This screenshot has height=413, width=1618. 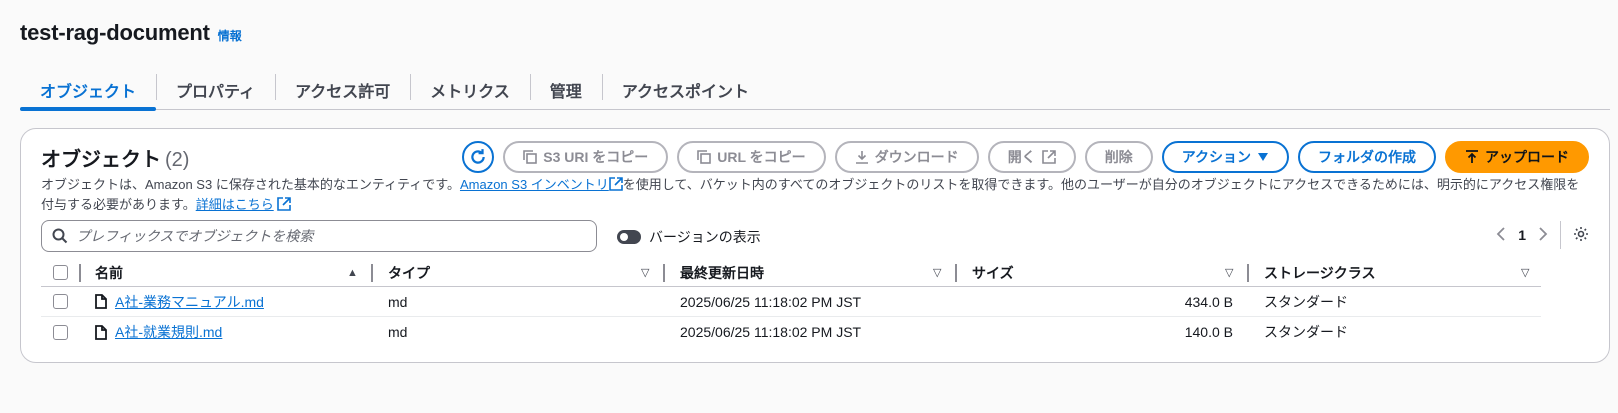 What do you see at coordinates (342, 90) in the screenshot?
I see `tab-permissions: アクセス許可` at bounding box center [342, 90].